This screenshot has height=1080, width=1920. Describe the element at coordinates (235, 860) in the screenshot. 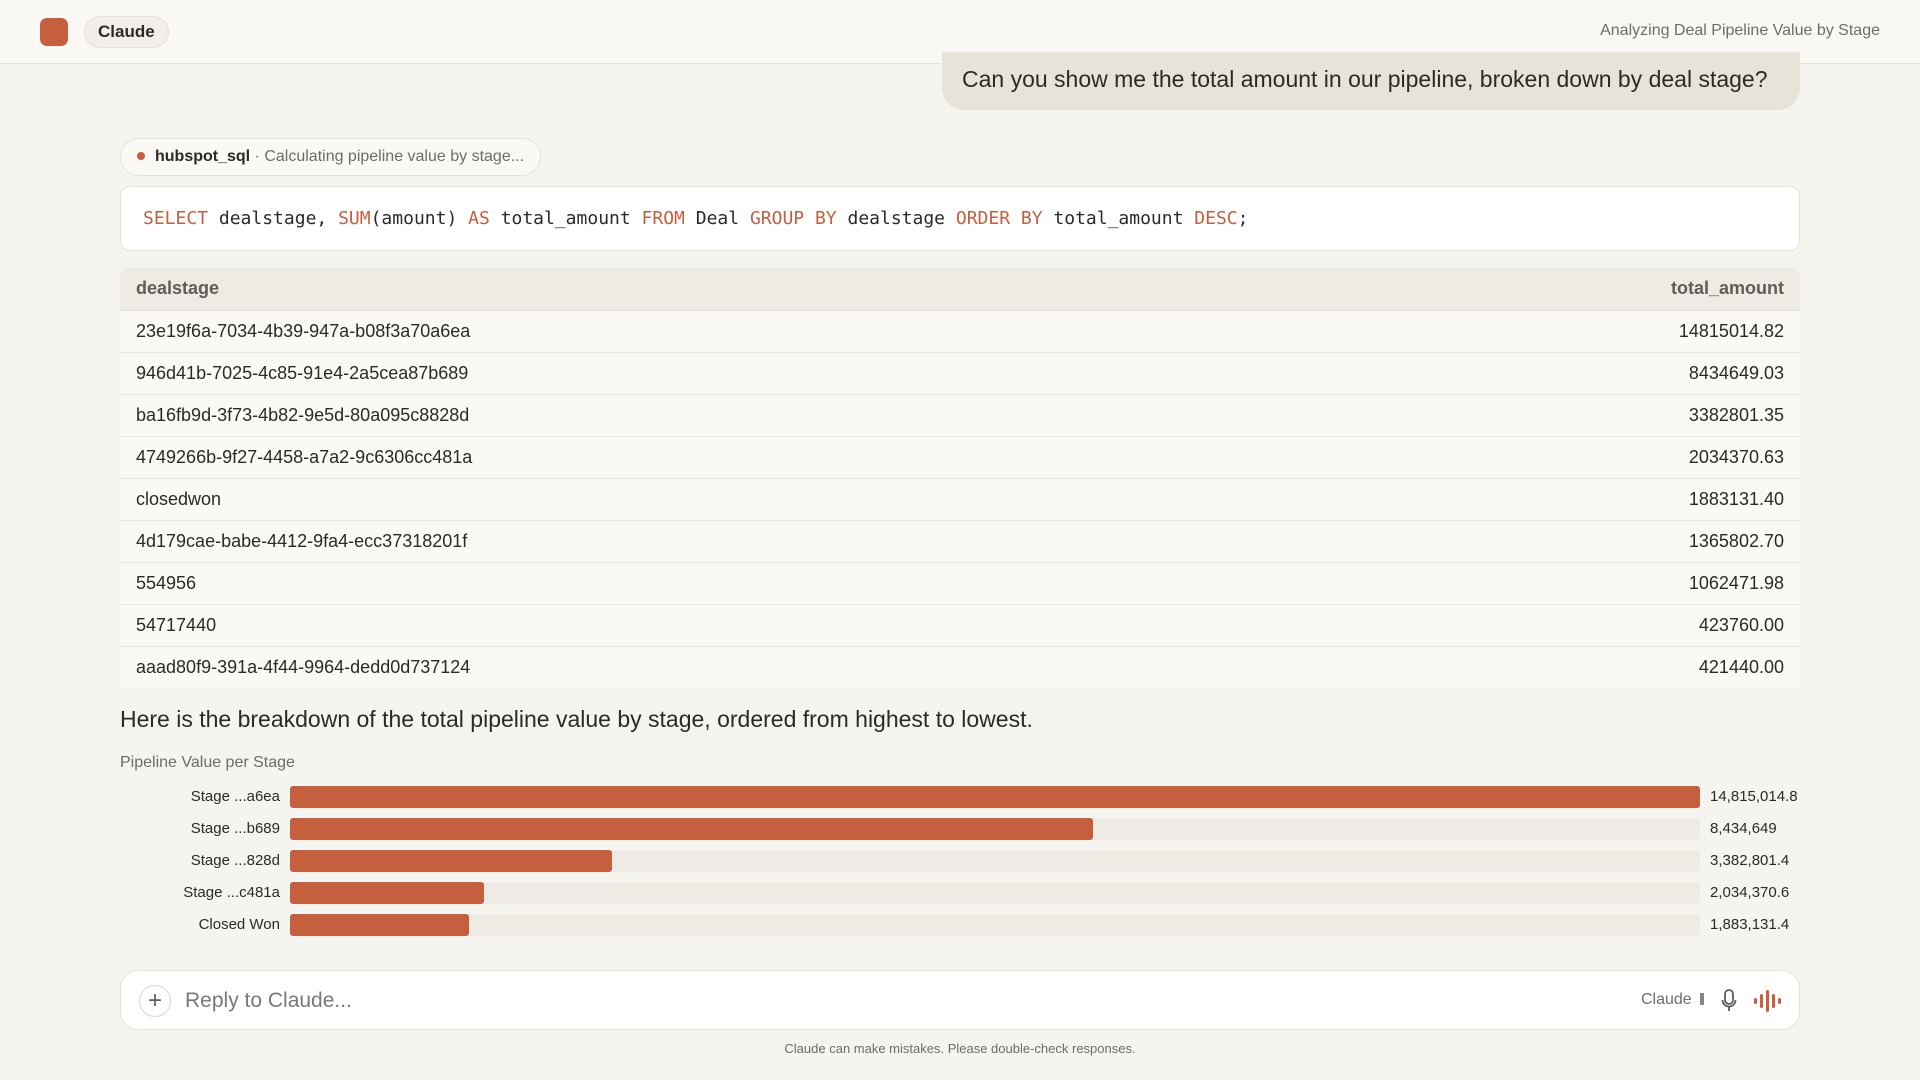

I see `chart-category-label: Stage ...828d` at that location.